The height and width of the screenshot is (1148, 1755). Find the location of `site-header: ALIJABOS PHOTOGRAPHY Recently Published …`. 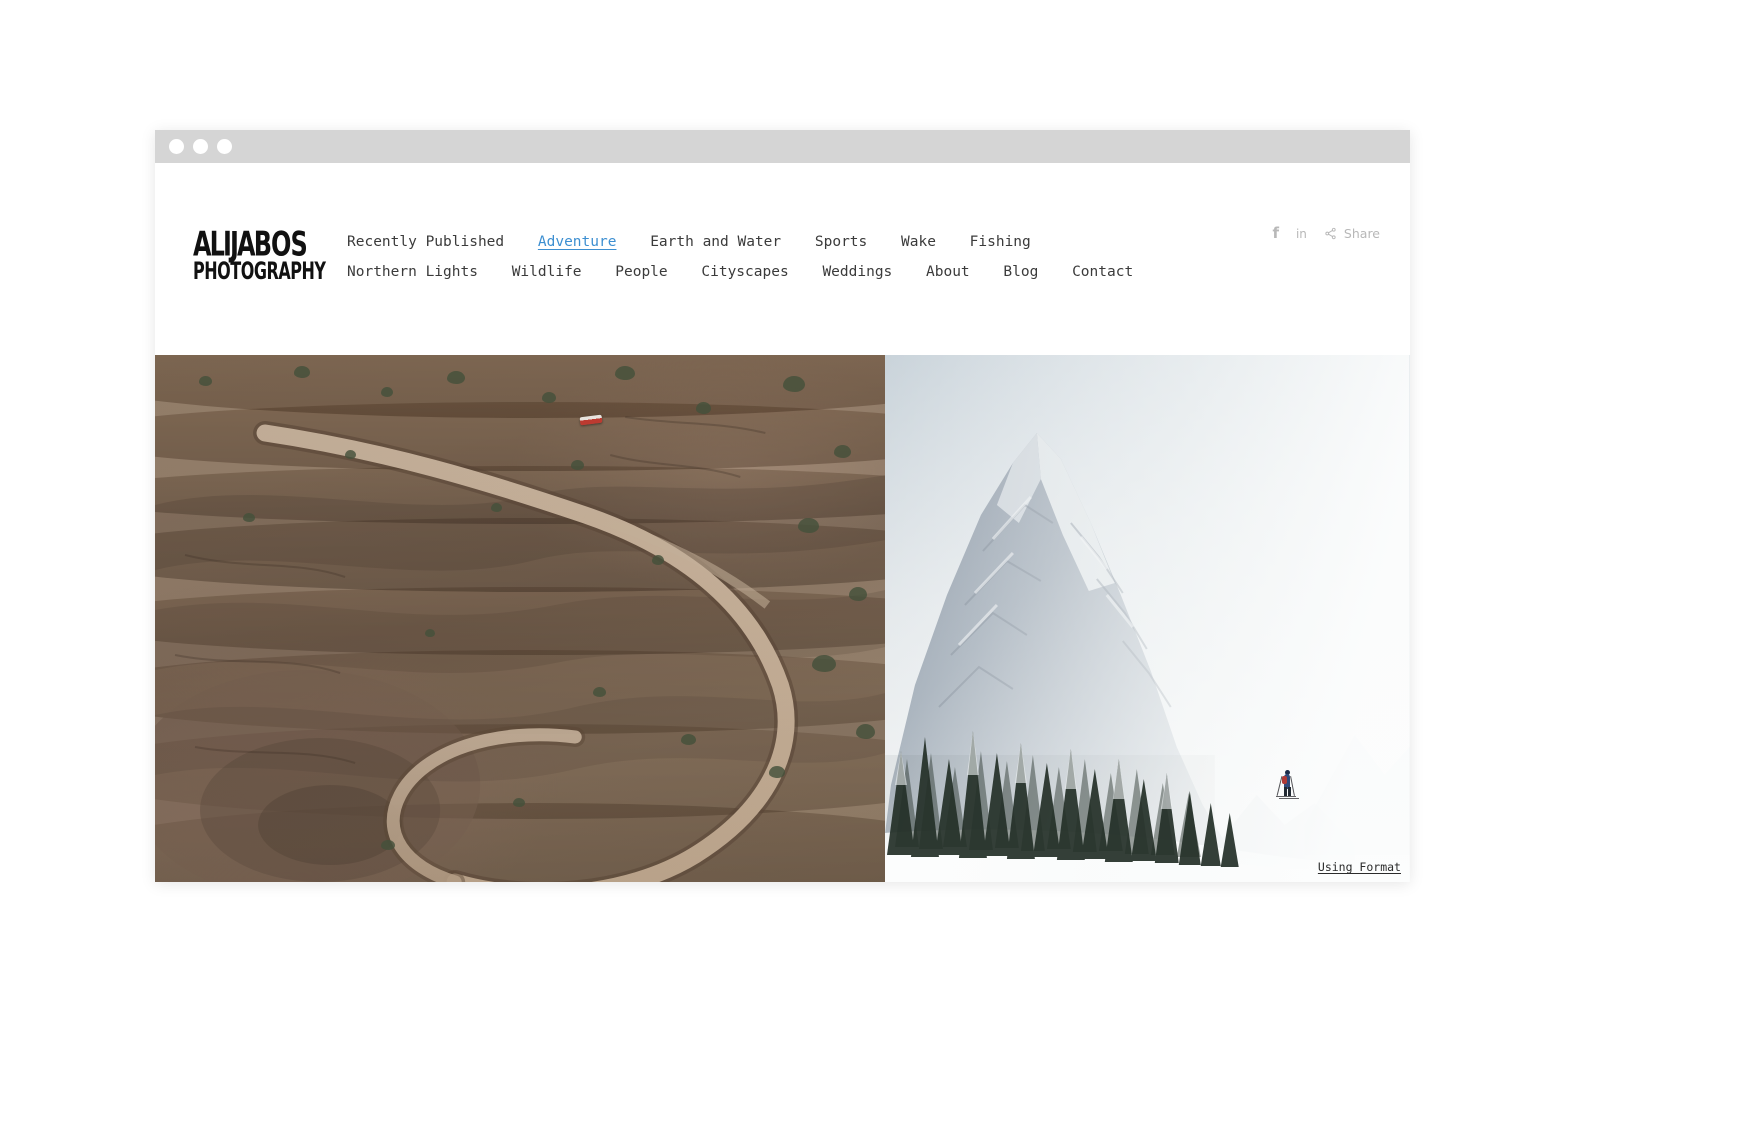

site-header: ALIJABOS PHOTOGRAPHY Recently Published … is located at coordinates (782, 259).